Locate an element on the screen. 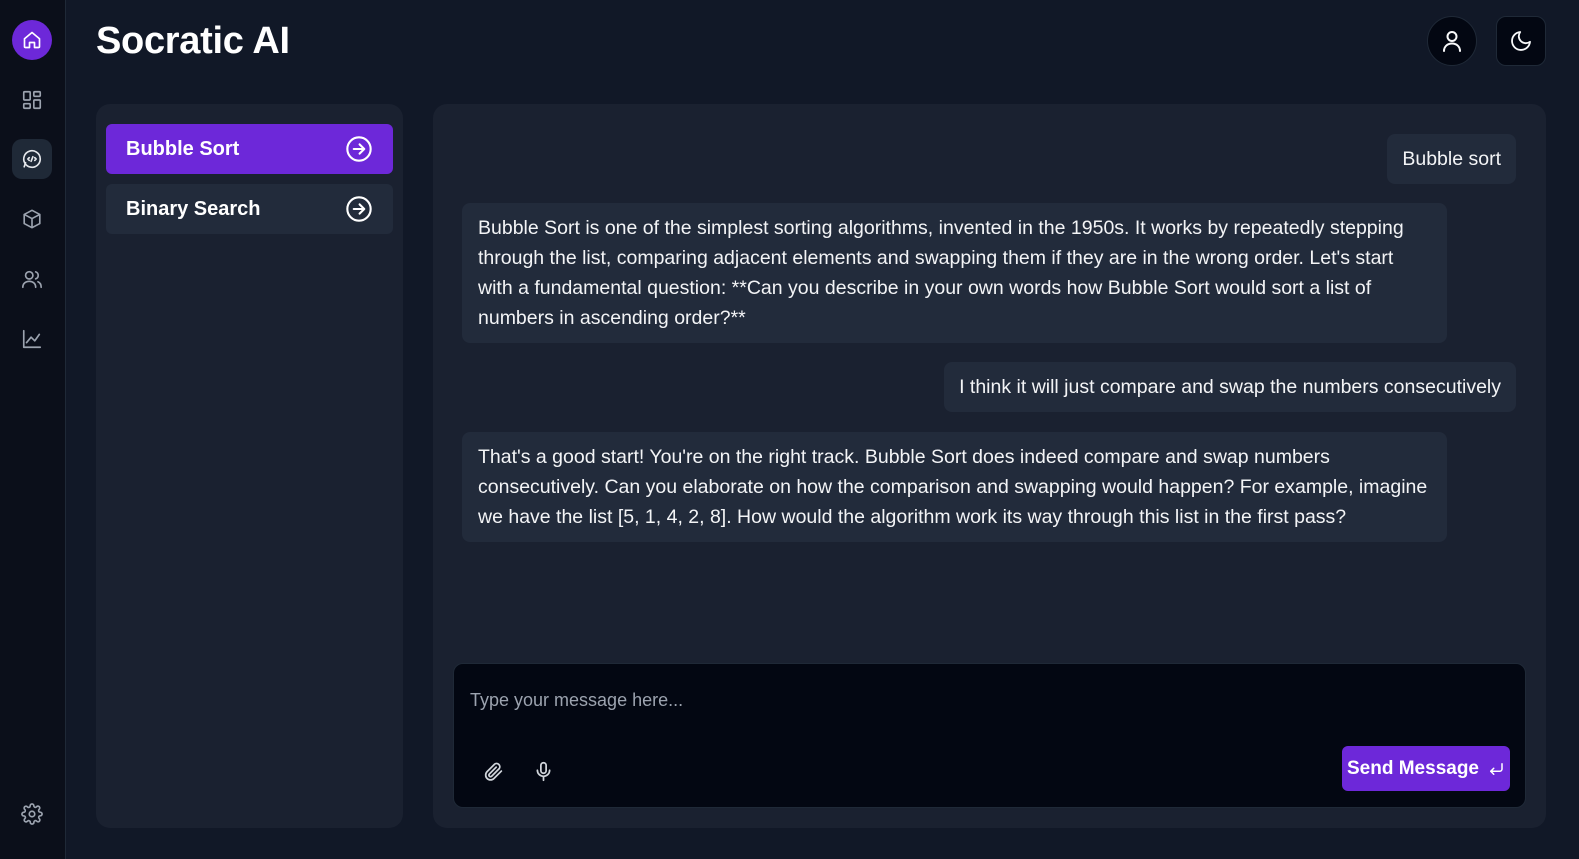 The height and width of the screenshot is (859, 1579). paperclip-icon is located at coordinates (493, 771).